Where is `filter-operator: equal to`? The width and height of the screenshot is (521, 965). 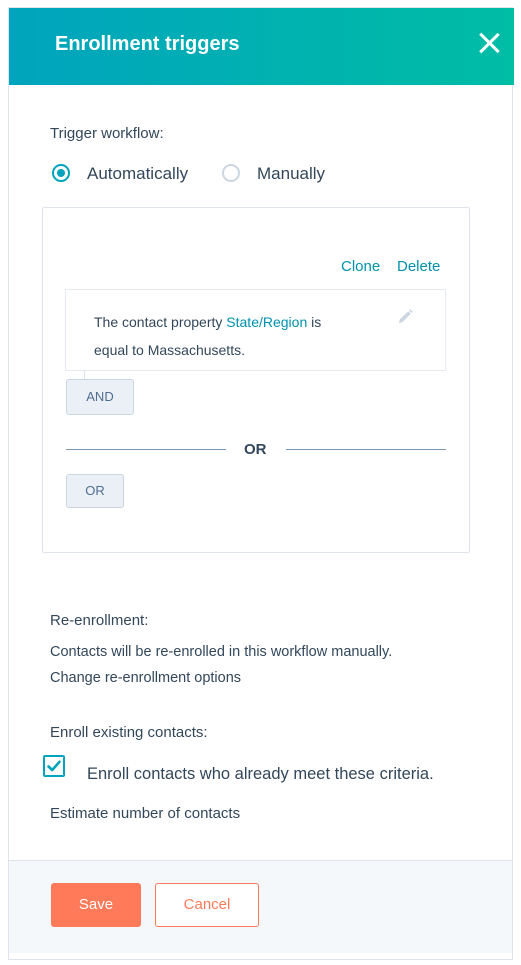
filter-operator: equal to is located at coordinates (119, 350).